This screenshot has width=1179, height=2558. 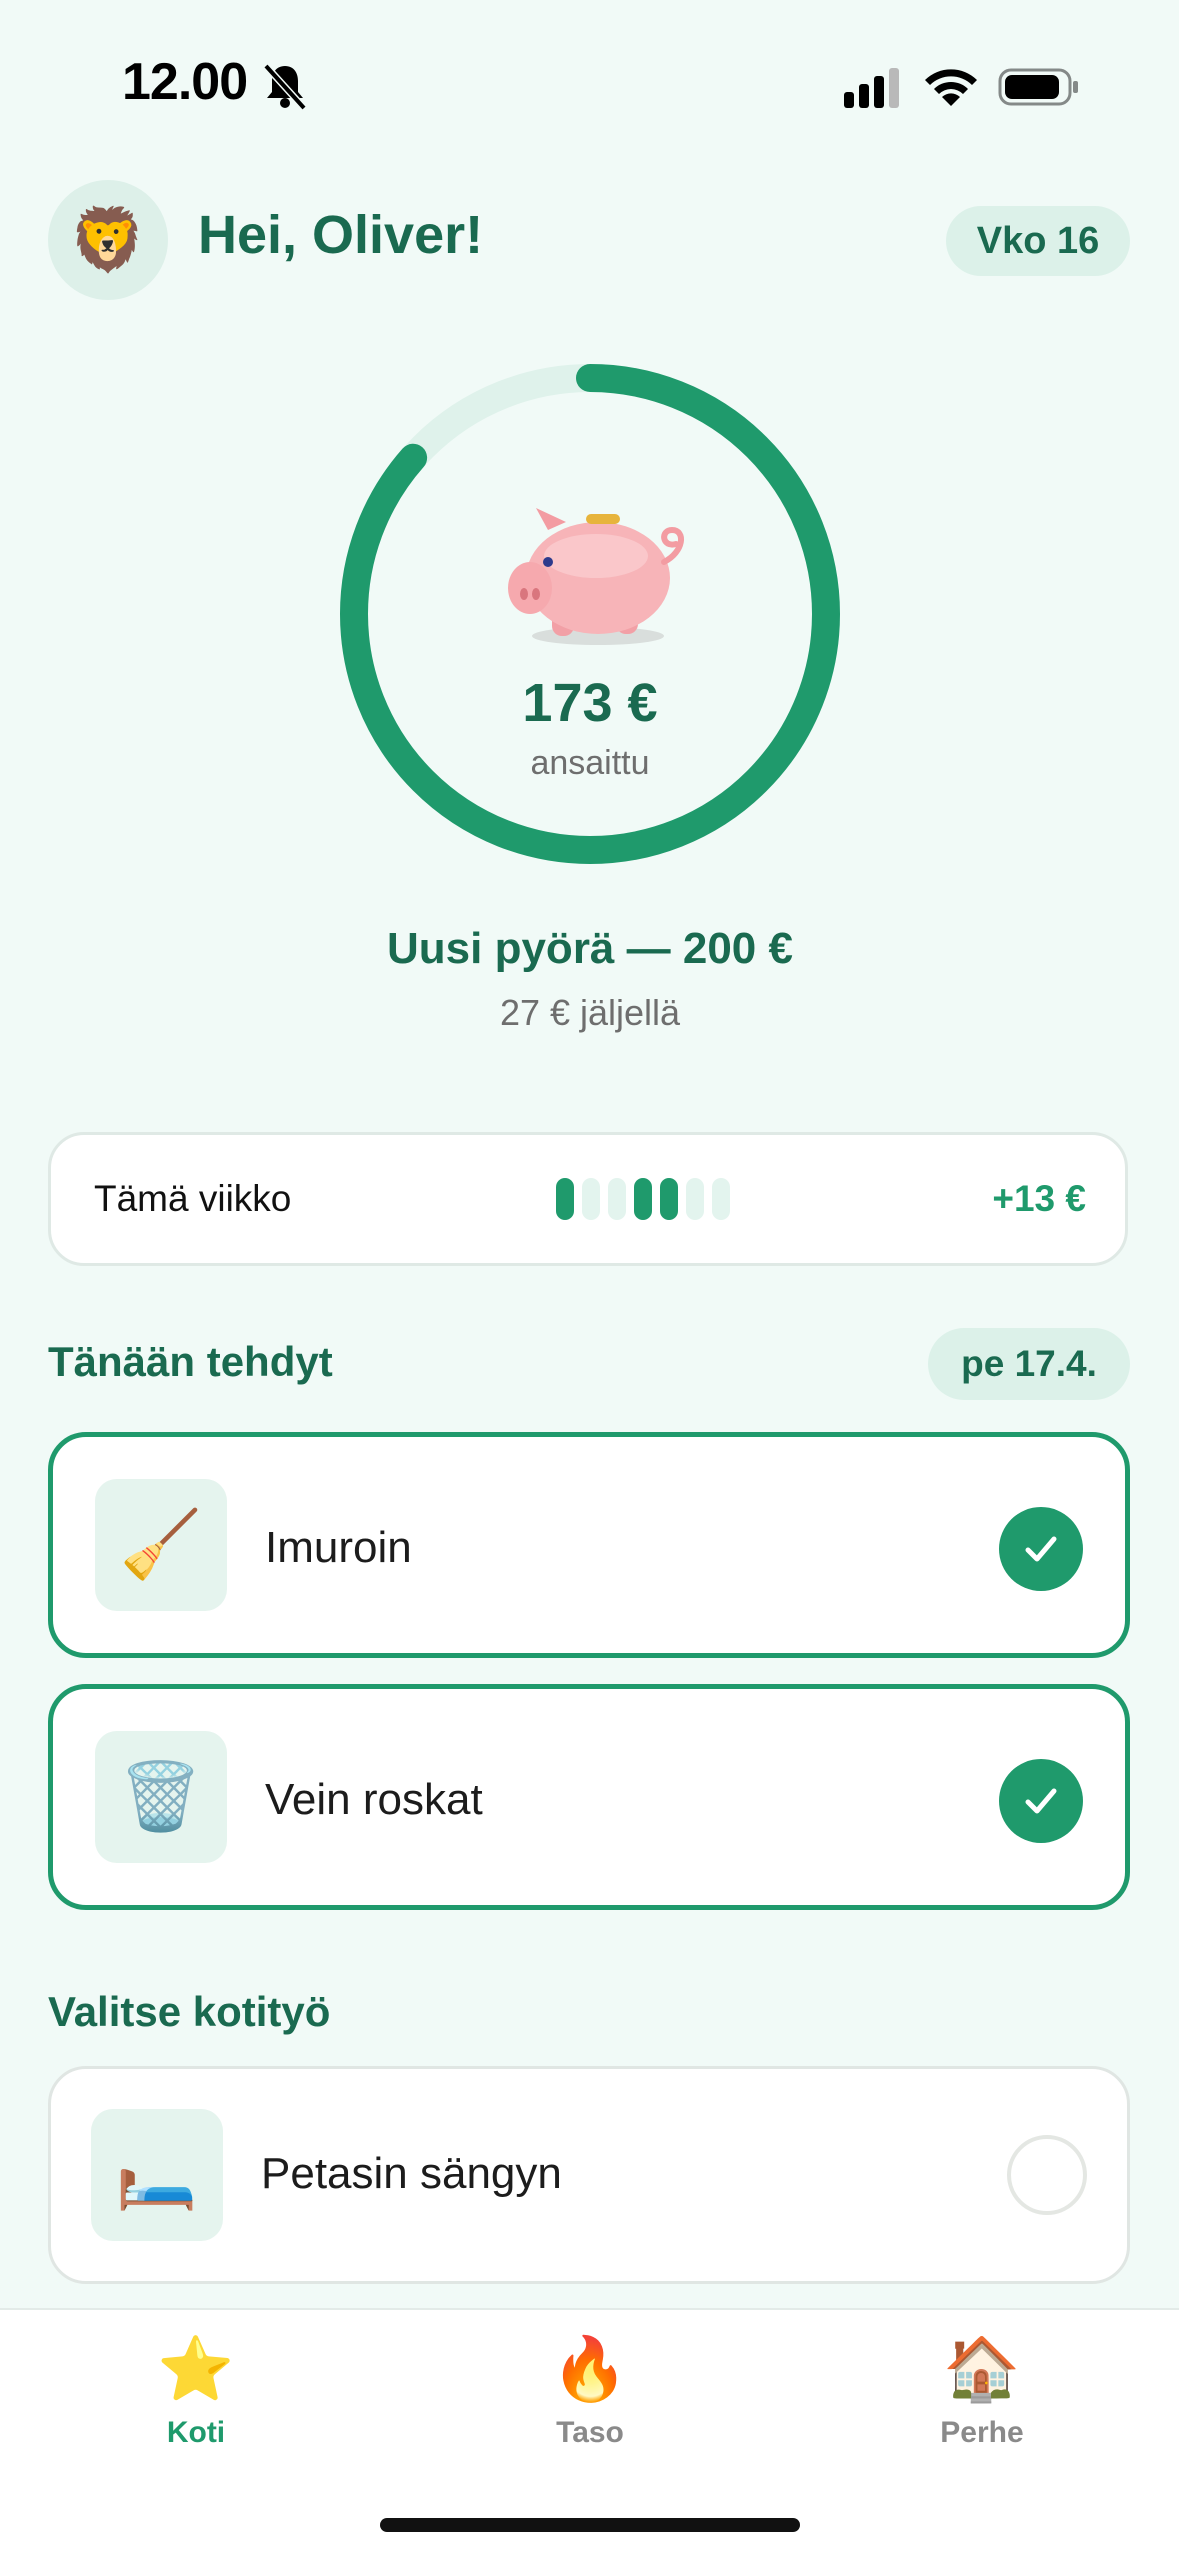 I want to click on avatar: 🦁, so click(x=108, y=240).